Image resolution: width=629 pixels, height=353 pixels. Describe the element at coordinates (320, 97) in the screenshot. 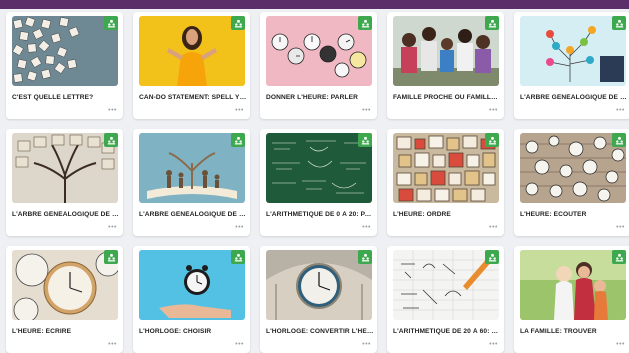

I see `card-title: DONNER L'HEURE: PARLER` at that location.